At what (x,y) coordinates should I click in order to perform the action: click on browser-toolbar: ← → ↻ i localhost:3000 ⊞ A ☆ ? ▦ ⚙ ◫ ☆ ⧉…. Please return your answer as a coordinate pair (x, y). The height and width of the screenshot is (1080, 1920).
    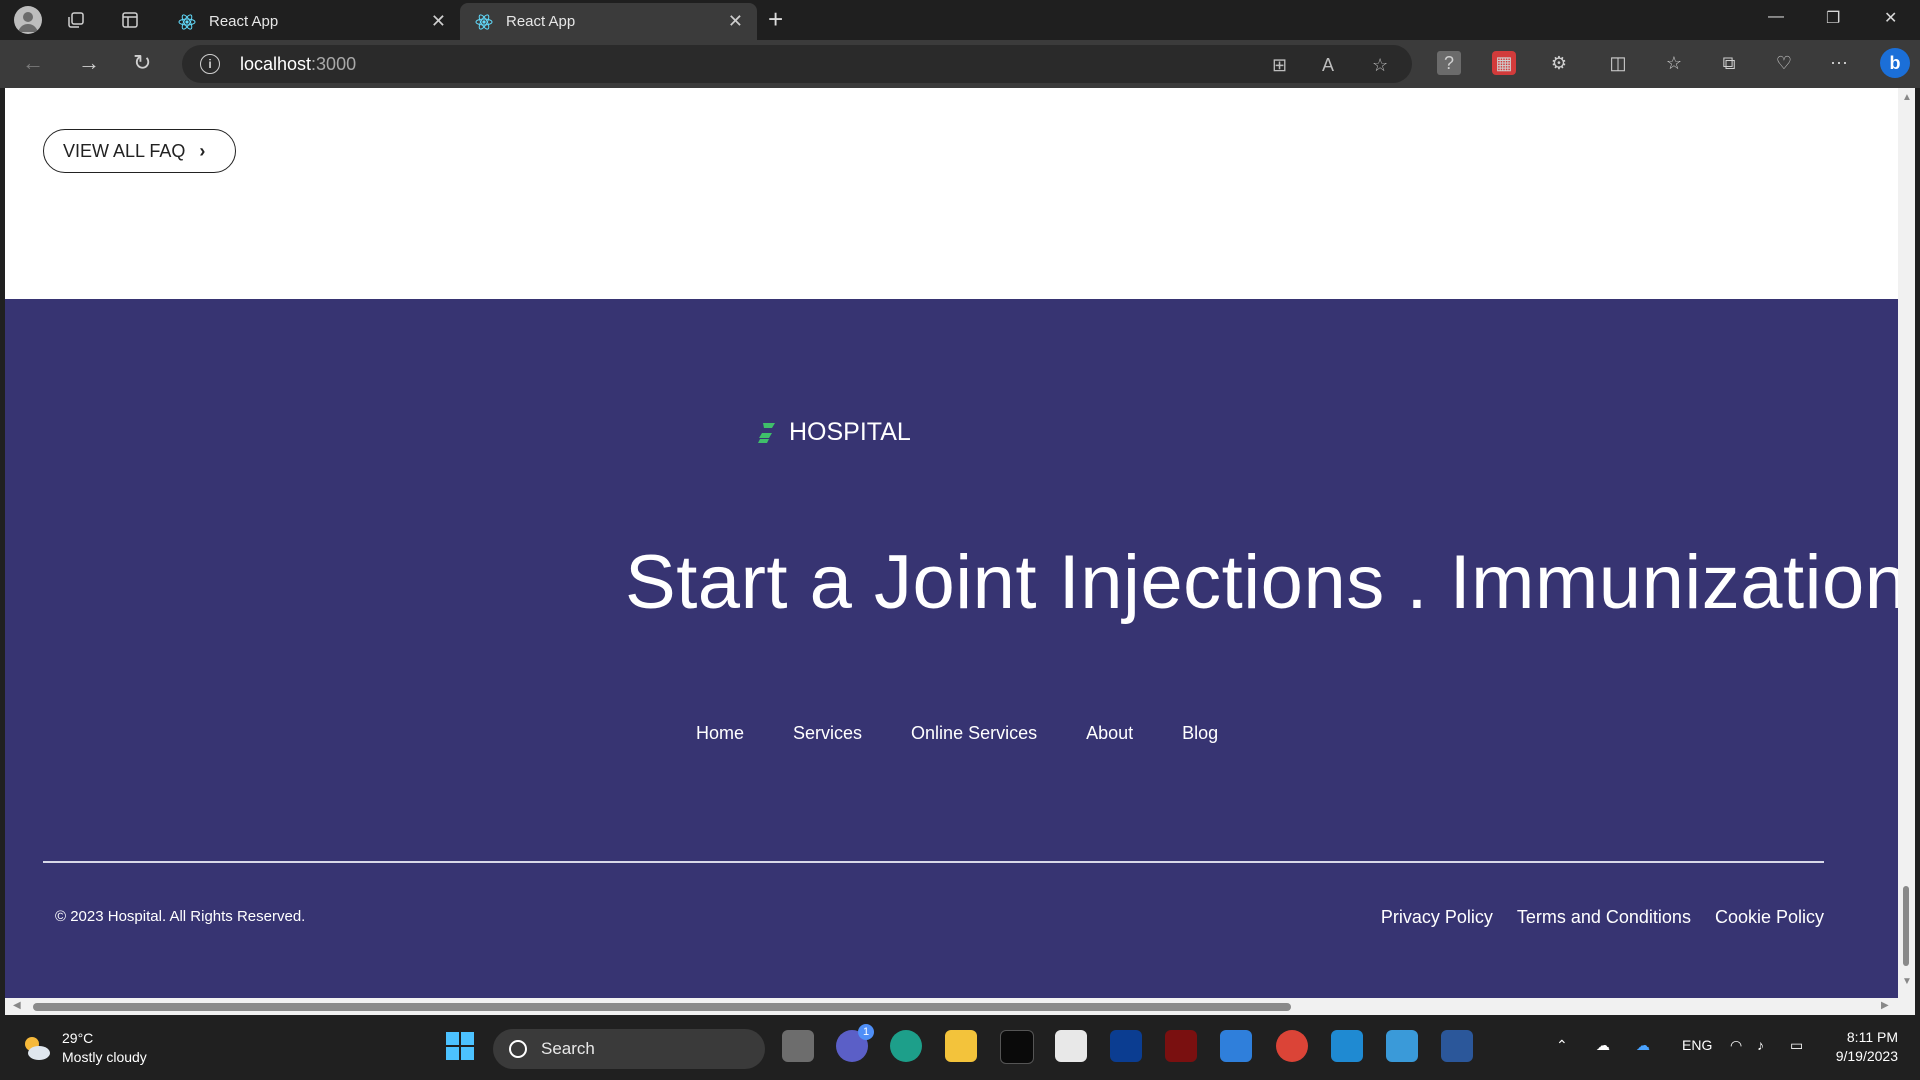
    Looking at the image, I should click on (960, 64).